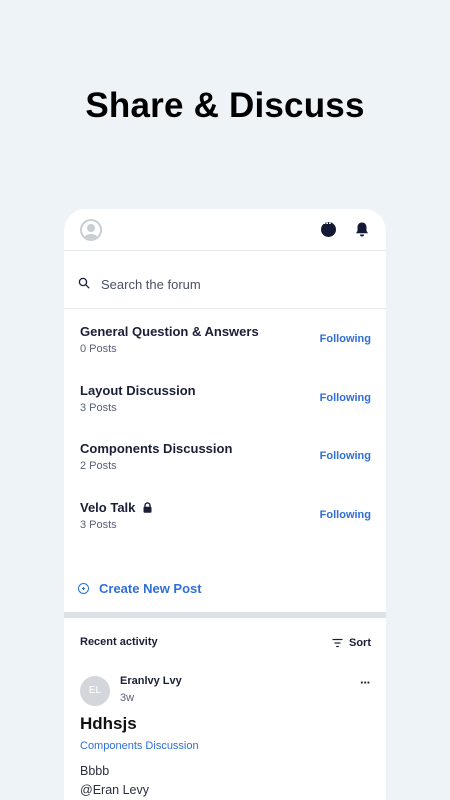 This screenshot has width=450, height=800. I want to click on category-item: Components Discussion 2 Posts Following, so click(225, 457).